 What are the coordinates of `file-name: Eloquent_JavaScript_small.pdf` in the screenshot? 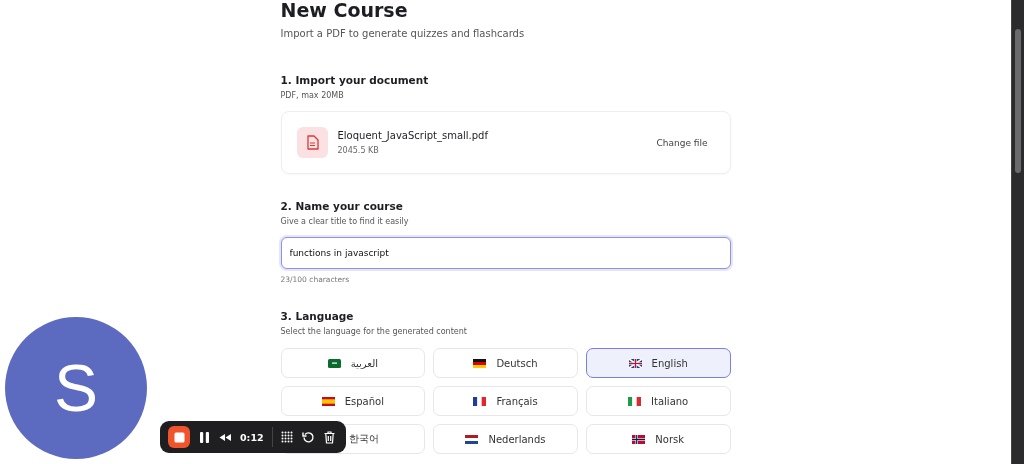 It's located at (413, 135).